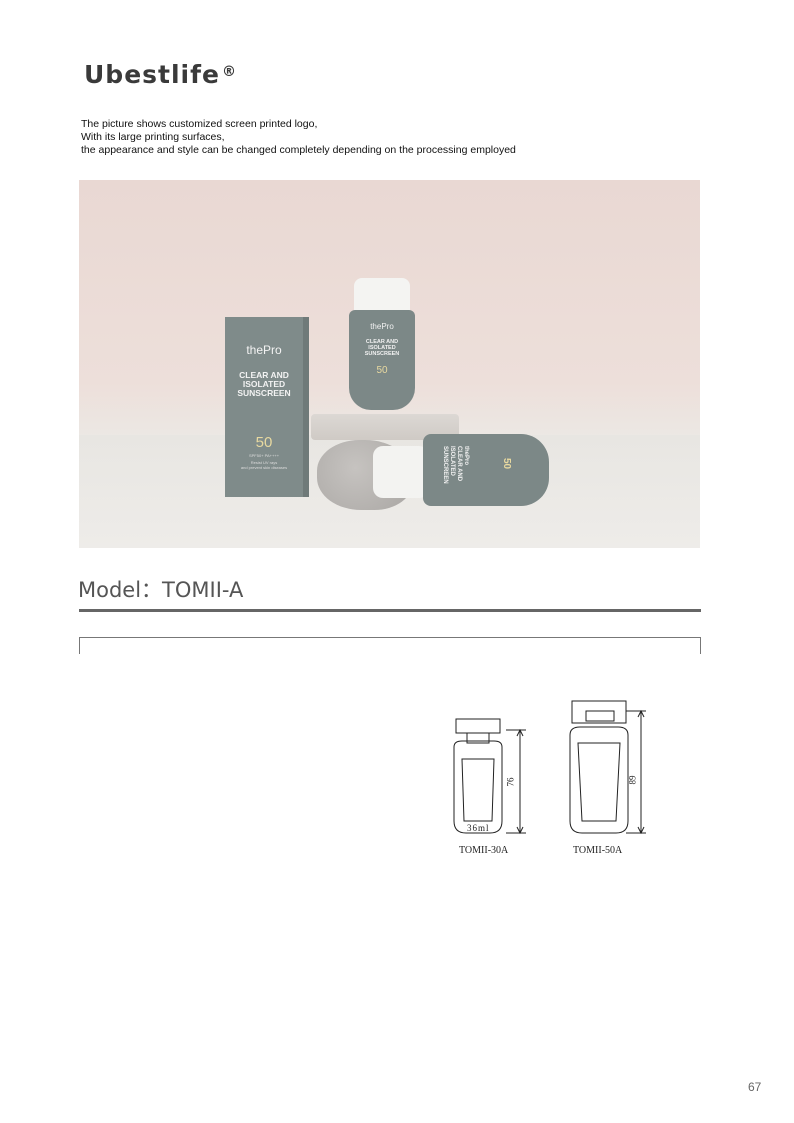  Describe the element at coordinates (264, 393) in the screenshot. I see `box-title-line-3: SUNSCREEN` at that location.